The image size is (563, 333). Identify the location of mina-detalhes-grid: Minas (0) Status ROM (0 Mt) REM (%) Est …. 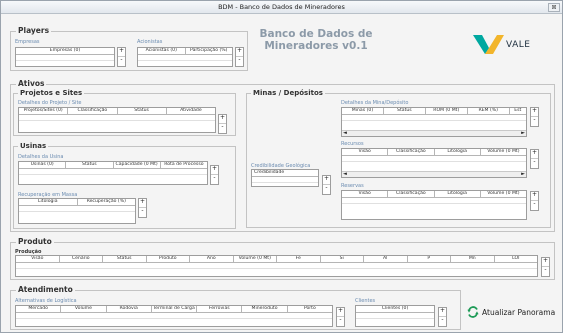
(434, 122).